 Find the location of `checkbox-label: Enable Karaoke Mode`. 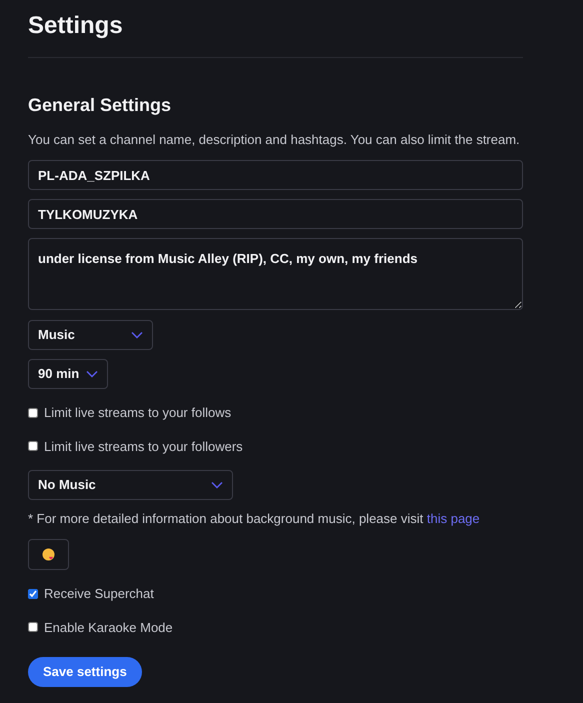

checkbox-label: Enable Karaoke Mode is located at coordinates (108, 627).